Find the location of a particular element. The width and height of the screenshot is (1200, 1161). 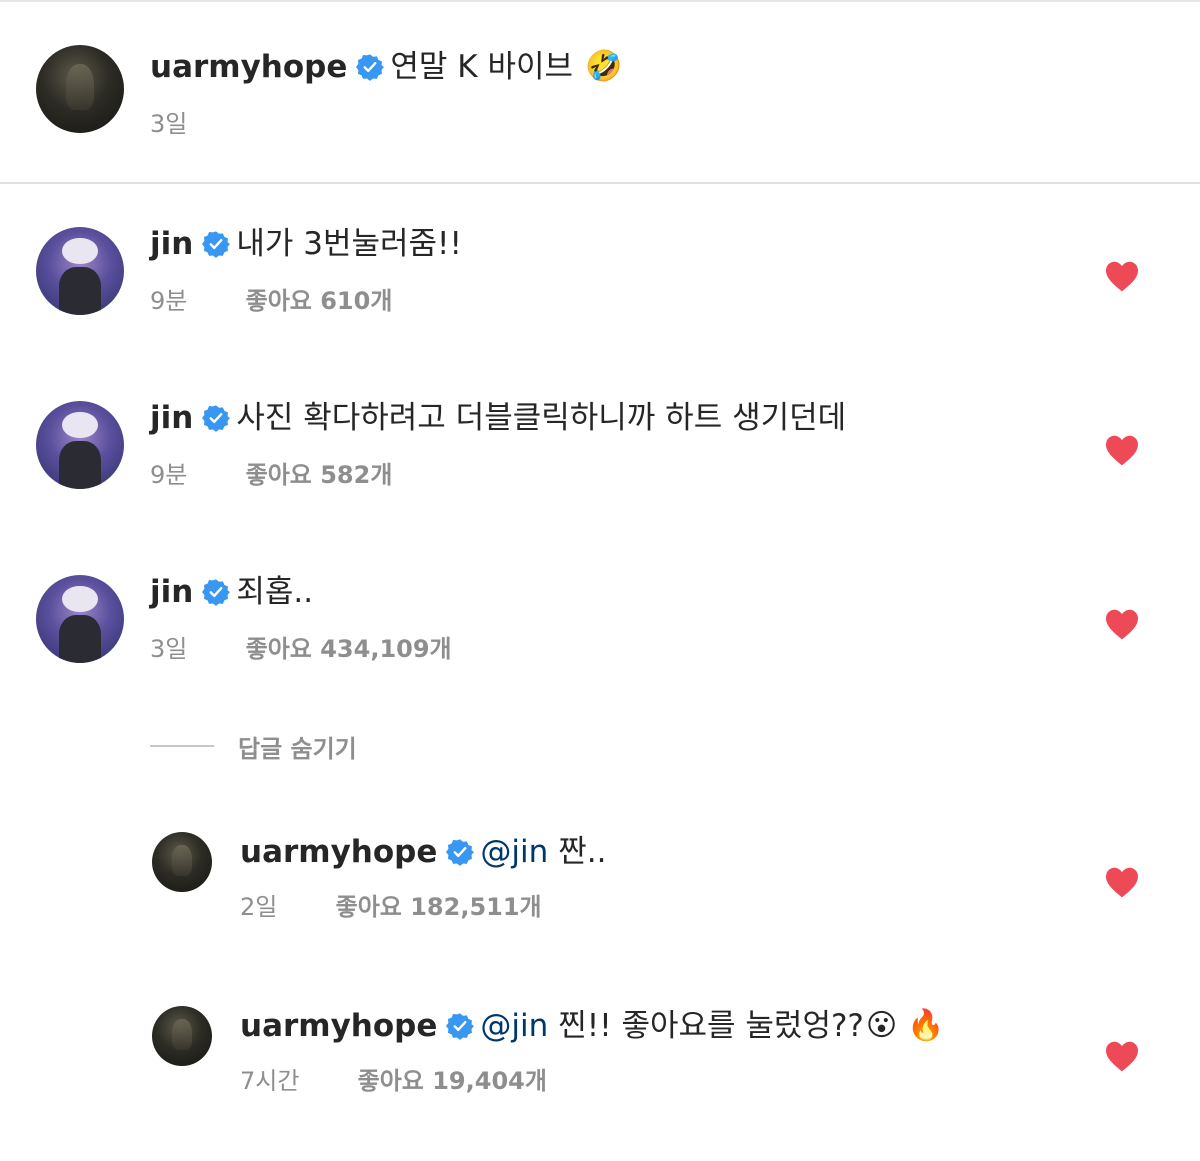

top-border is located at coordinates (600, 1).